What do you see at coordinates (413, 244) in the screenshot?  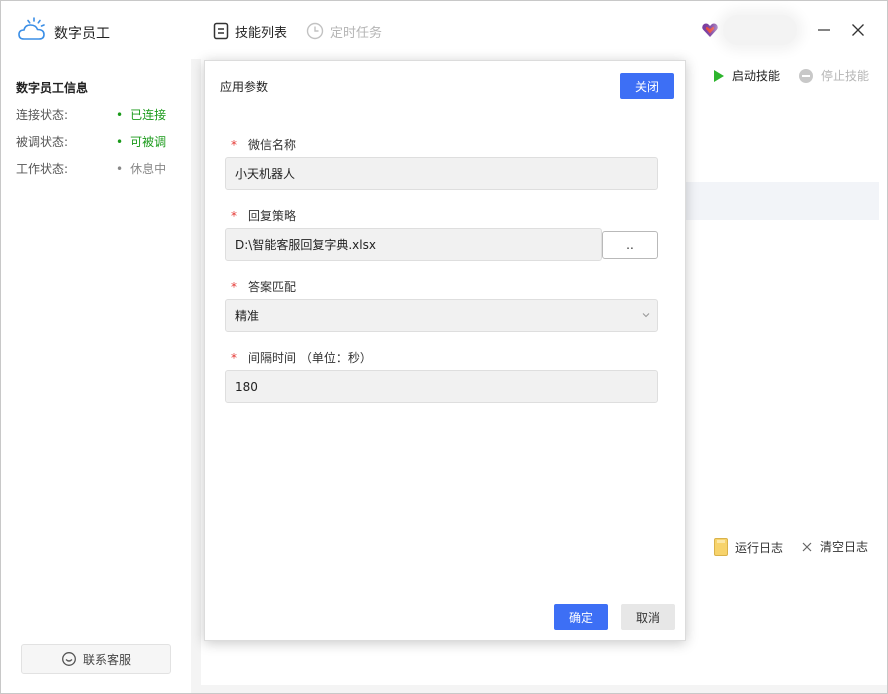 I see `reply-strategy-input: D:\智能客服回复字典.xlsx` at bounding box center [413, 244].